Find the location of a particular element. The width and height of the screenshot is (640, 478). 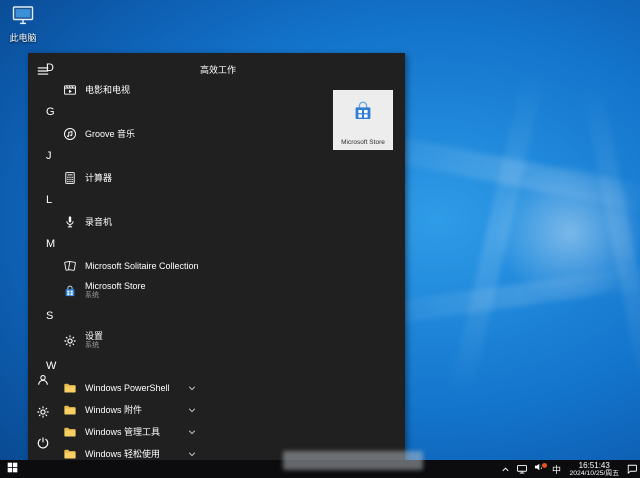

app-list-letter-G: G is located at coordinates (114, 112).